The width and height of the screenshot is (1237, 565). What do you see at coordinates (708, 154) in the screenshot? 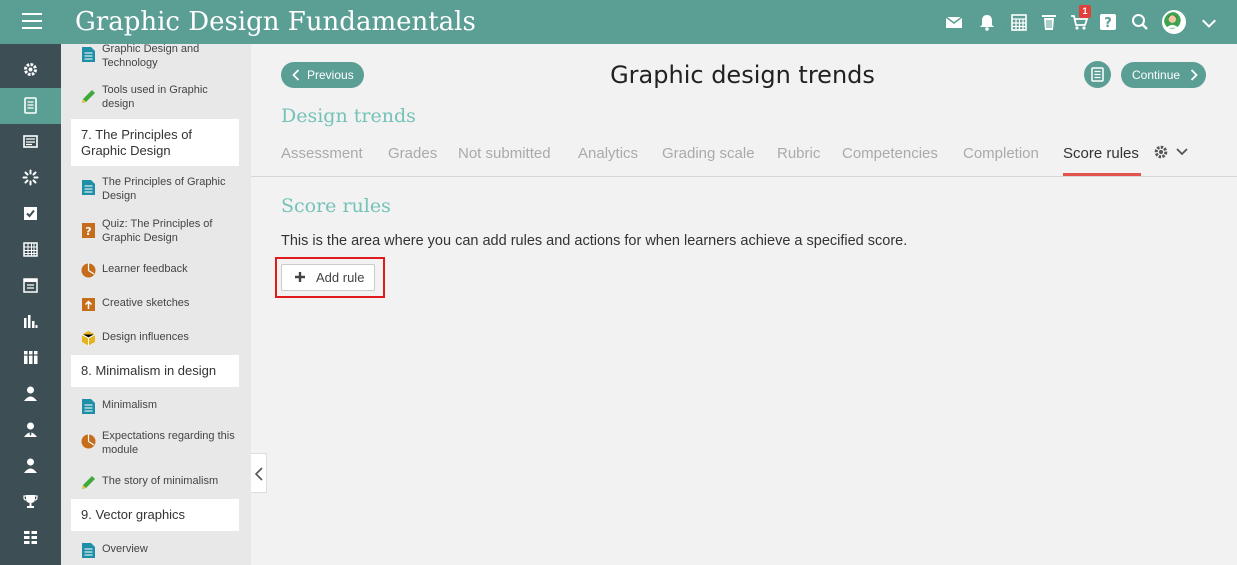
I see `tab-grading-scale: Grading scale` at bounding box center [708, 154].